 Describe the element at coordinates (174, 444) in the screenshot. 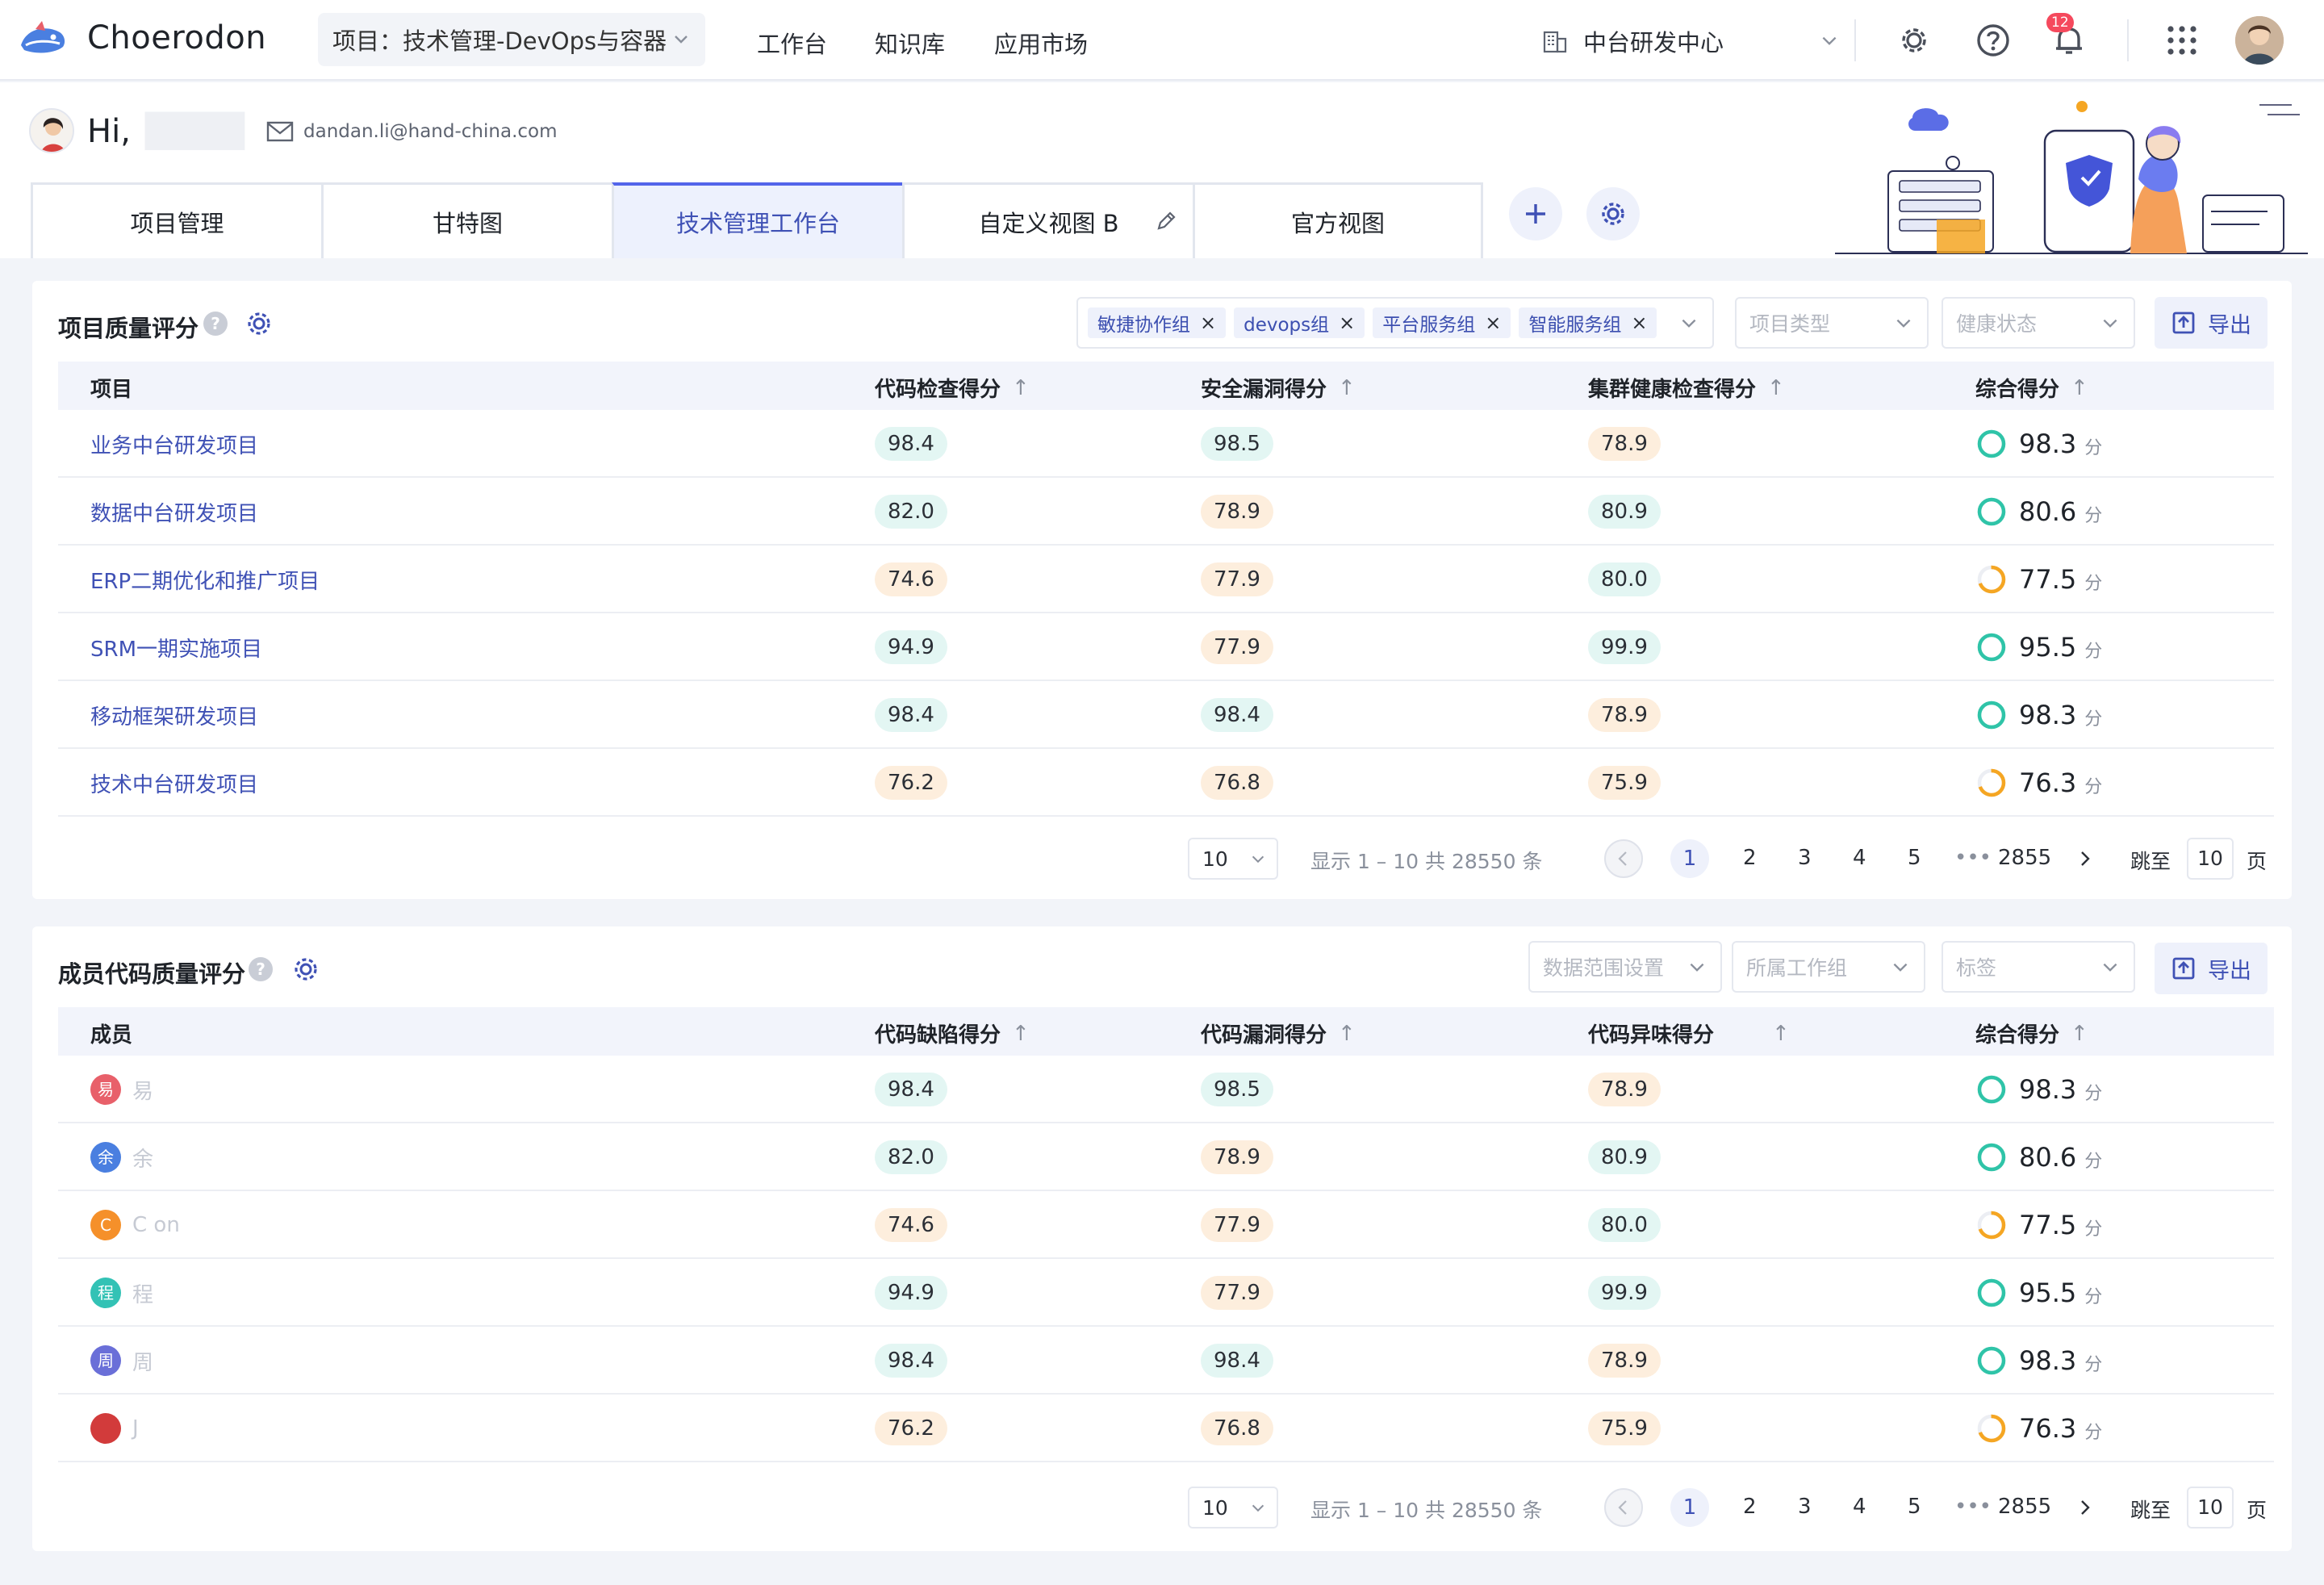

I see `project-link: 业务中台研发项目` at that location.